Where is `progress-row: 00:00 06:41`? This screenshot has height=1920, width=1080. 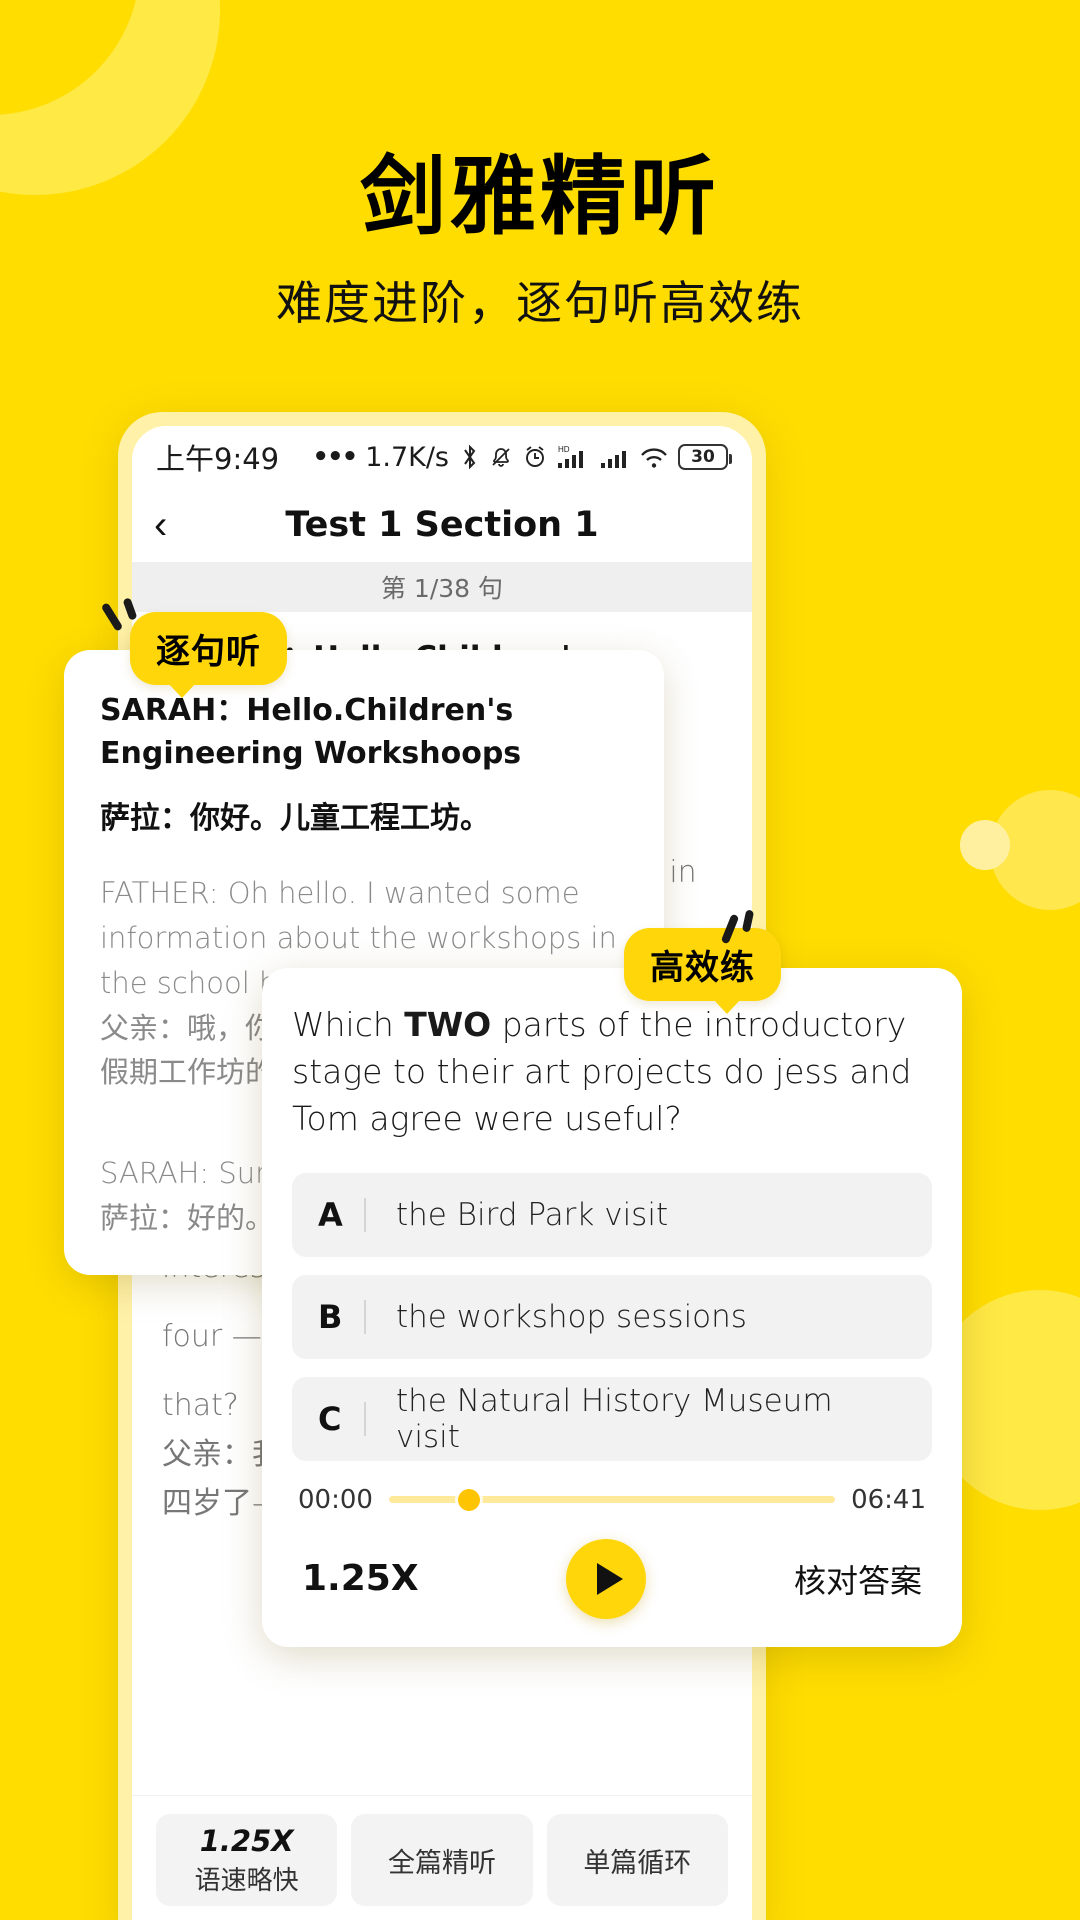 progress-row: 00:00 06:41 is located at coordinates (612, 1500).